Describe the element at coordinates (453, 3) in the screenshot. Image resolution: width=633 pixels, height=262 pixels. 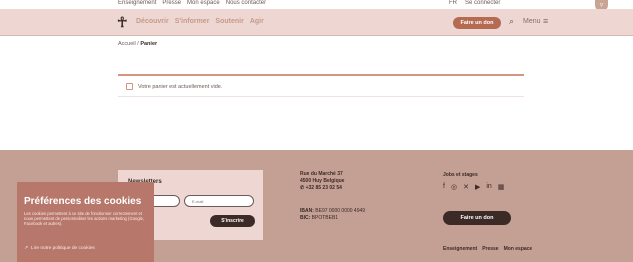
I see `language-switcher: FR` at that location.